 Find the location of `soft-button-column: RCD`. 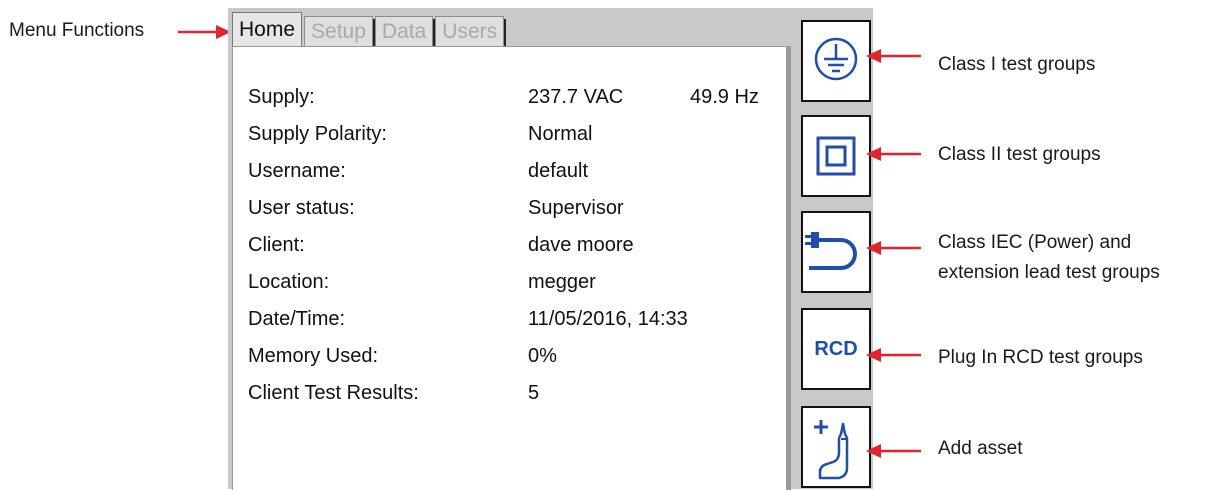

soft-button-column: RCD is located at coordinates (835, 248).